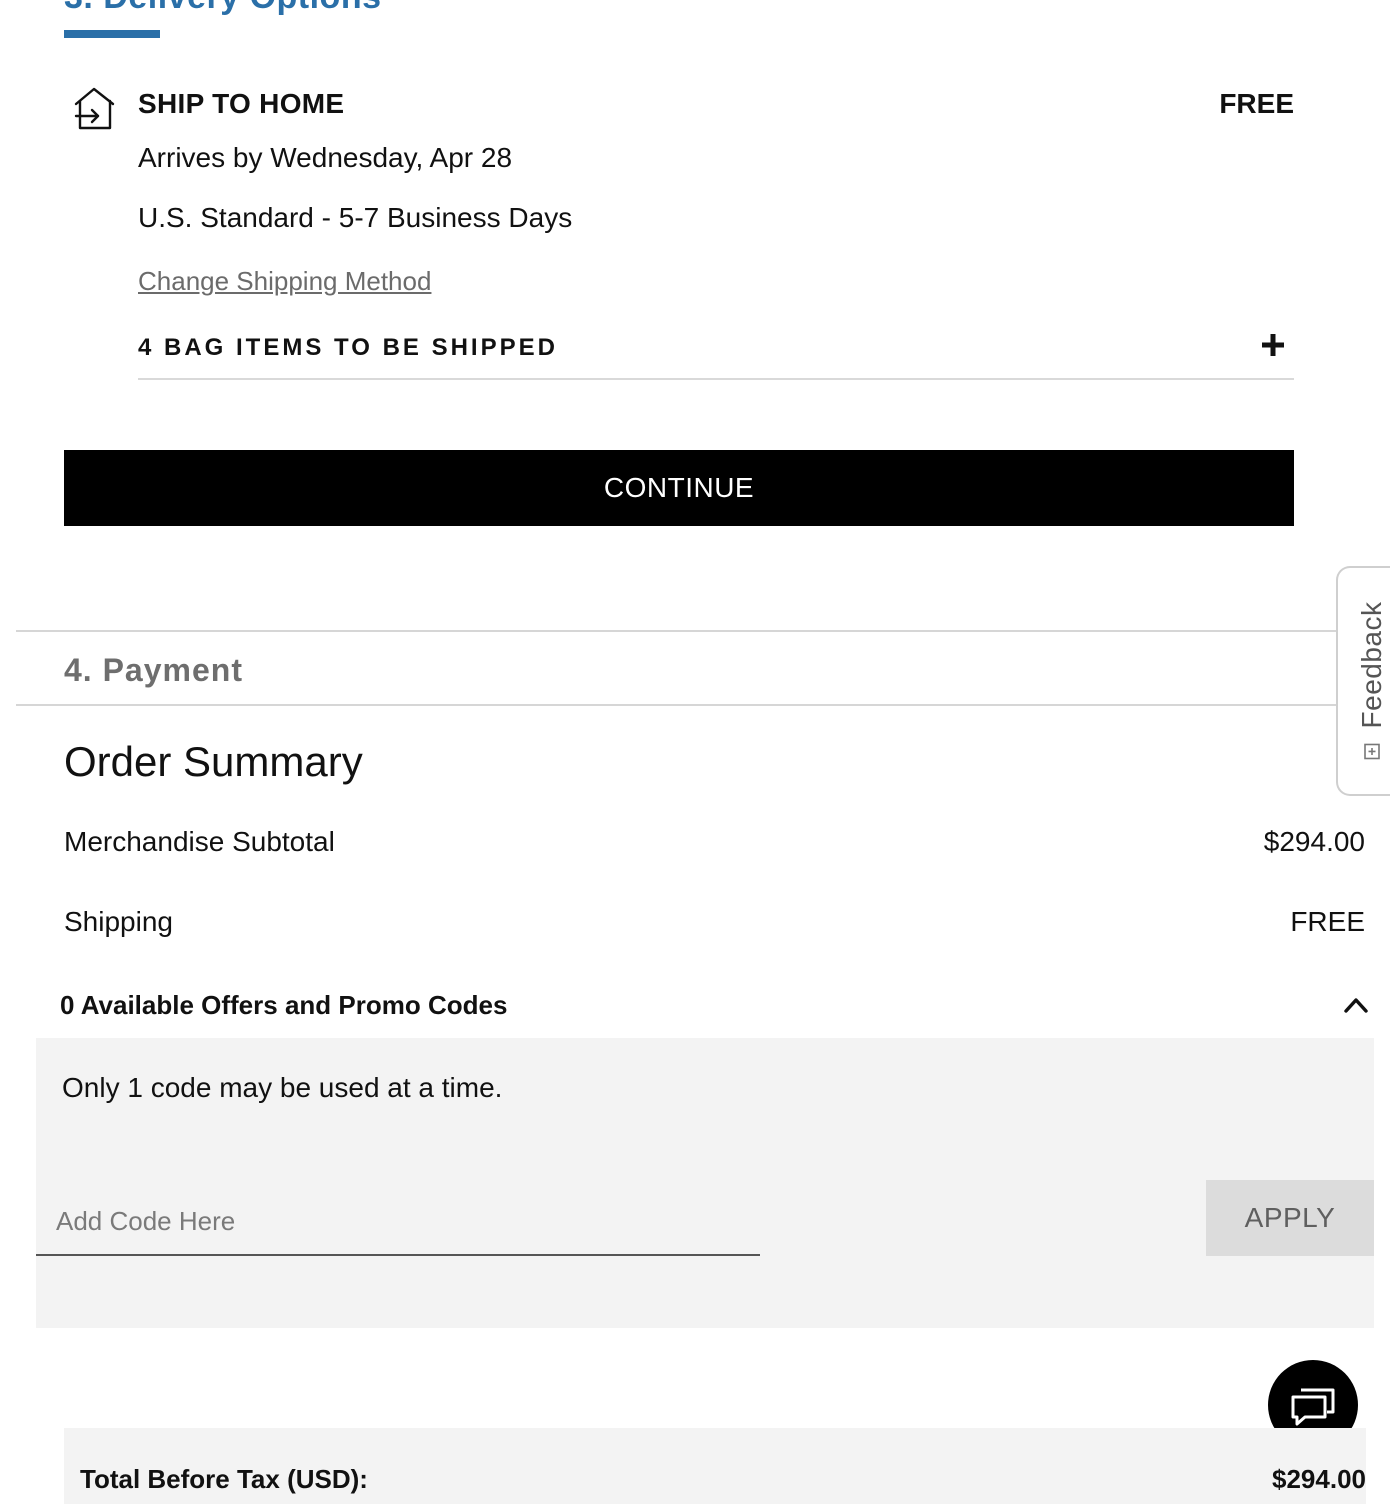 This screenshot has height=1504, width=1390. Describe the element at coordinates (153, 670) in the screenshot. I see `payment-section-title: 4. Payment` at that location.